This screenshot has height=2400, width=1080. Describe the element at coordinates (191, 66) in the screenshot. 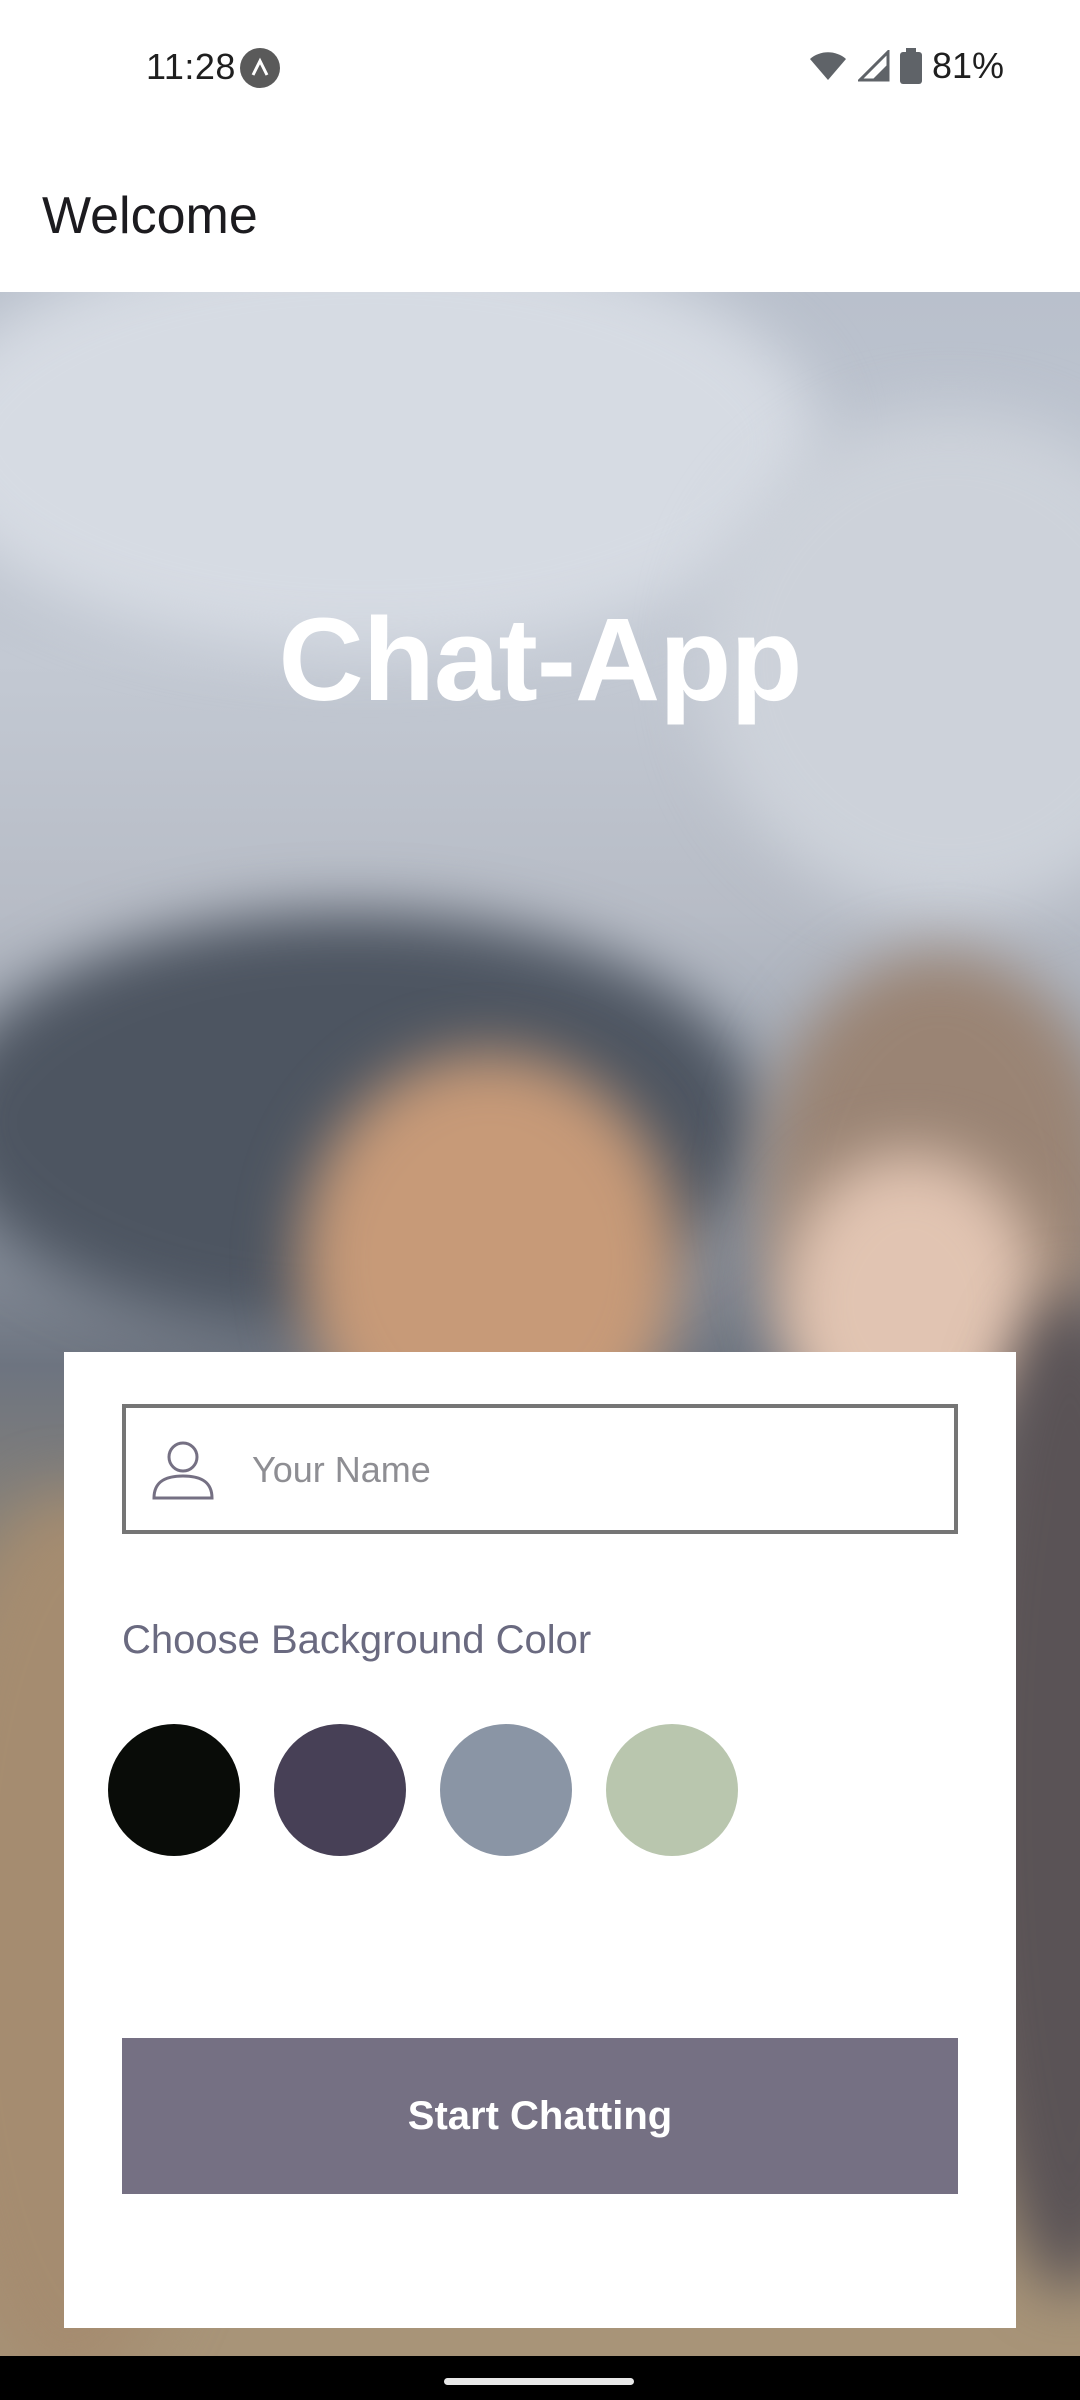

I see `status-time: 11:28` at that location.